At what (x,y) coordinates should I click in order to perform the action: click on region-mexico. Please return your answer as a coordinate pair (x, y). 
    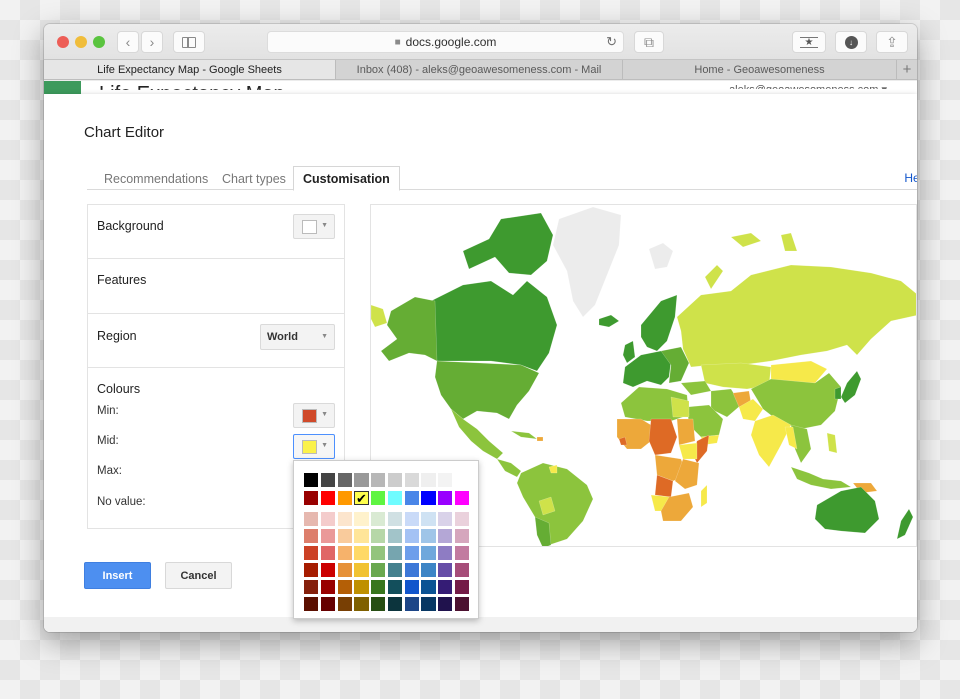
    Looking at the image, I should click on (477, 434).